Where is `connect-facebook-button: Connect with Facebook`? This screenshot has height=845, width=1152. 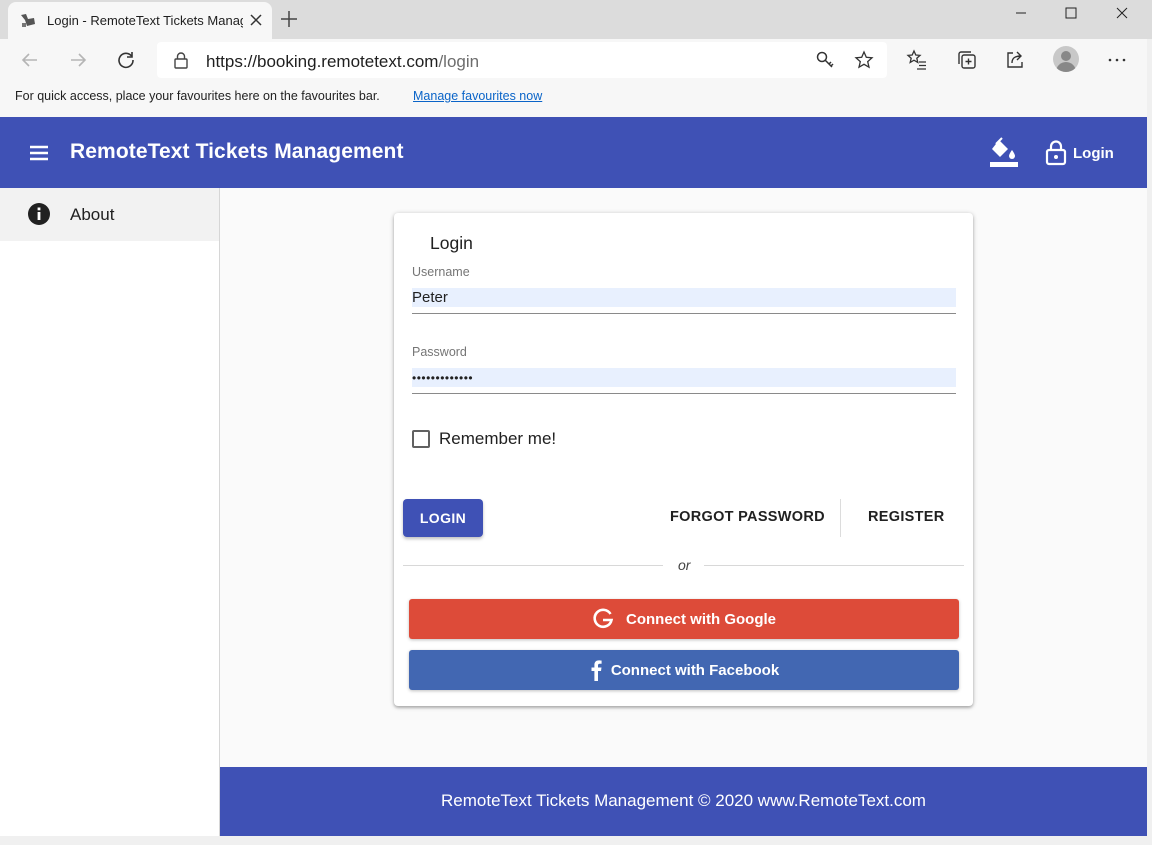 connect-facebook-button: Connect with Facebook is located at coordinates (684, 670).